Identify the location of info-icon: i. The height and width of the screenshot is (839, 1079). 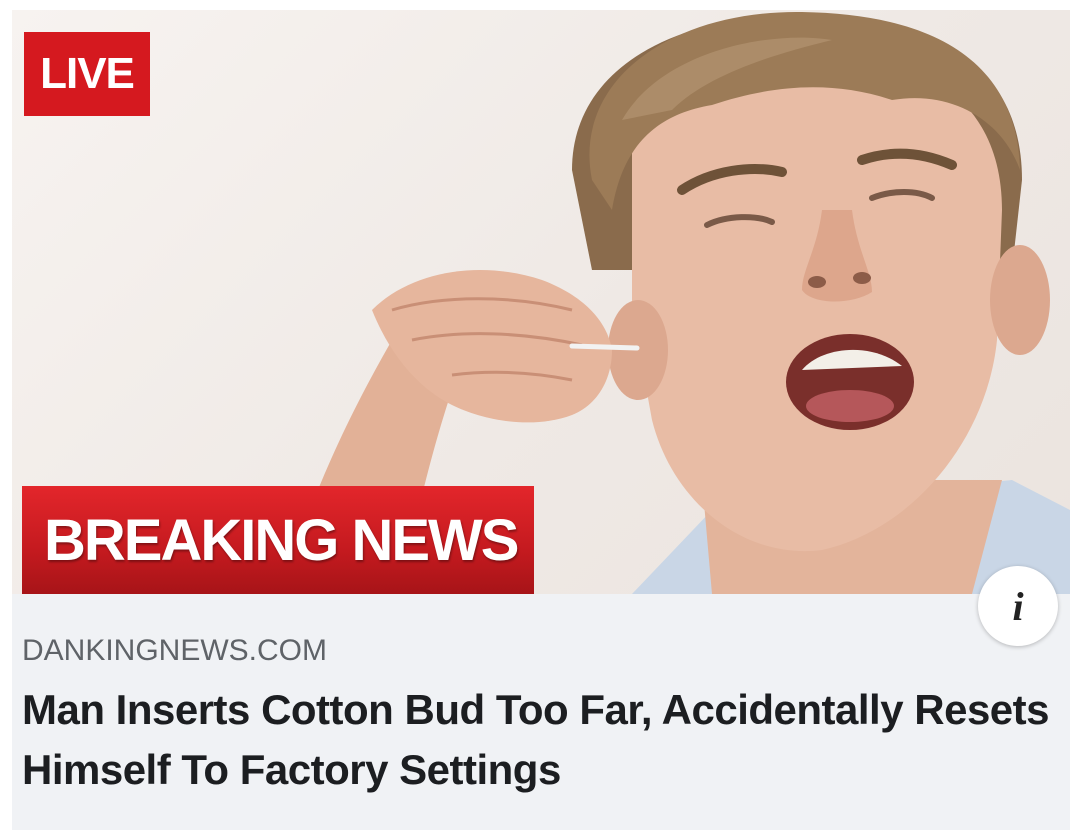
(1018, 606).